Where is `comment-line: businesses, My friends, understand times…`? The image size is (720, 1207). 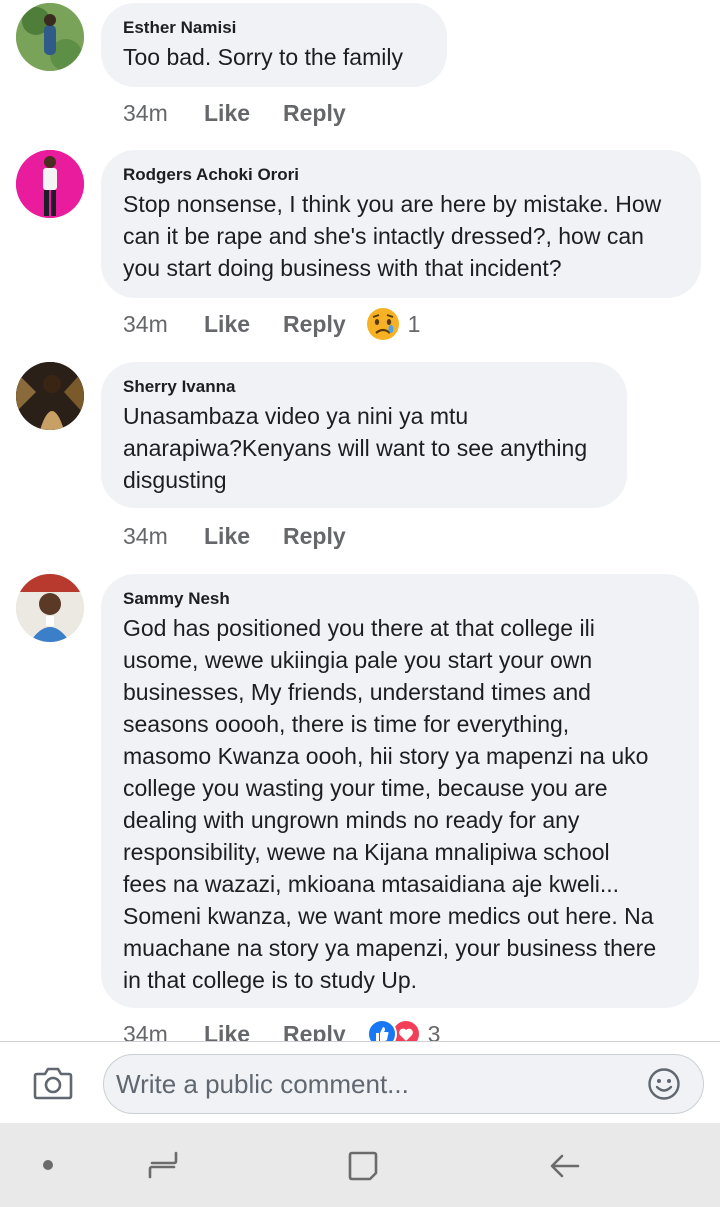 comment-line: businesses, My friends, understand times… is located at coordinates (357, 692).